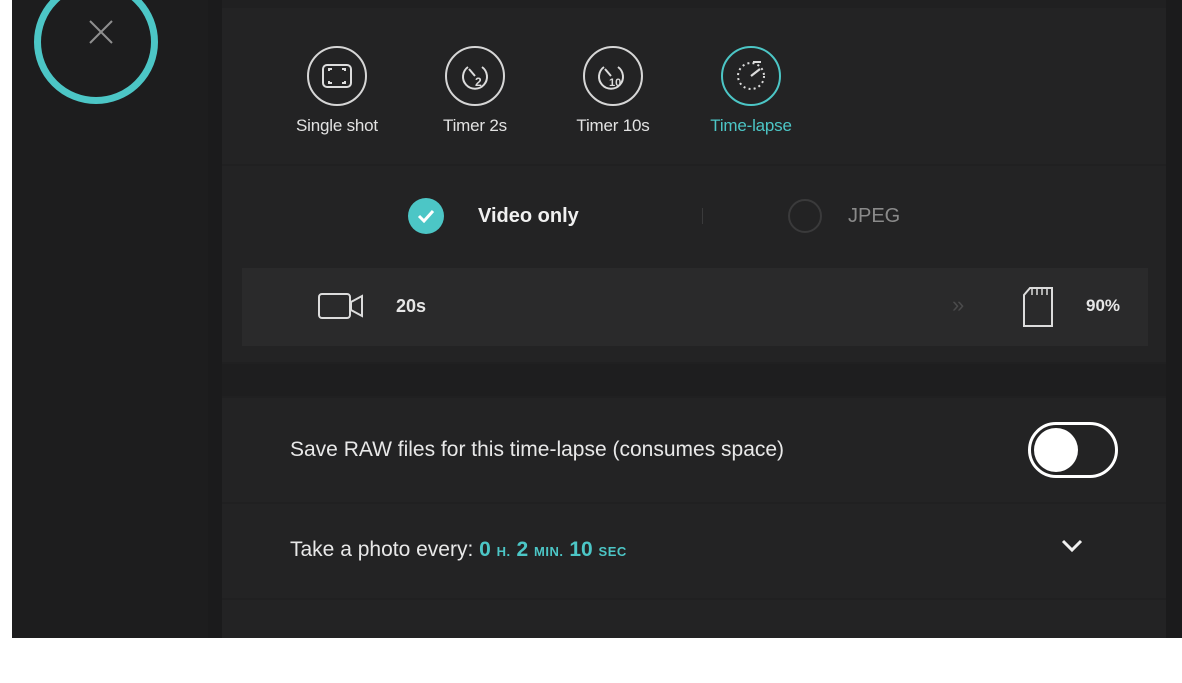 This screenshot has width=1182, height=683. What do you see at coordinates (751, 125) in the screenshot?
I see `mode-label: Time-lapse` at bounding box center [751, 125].